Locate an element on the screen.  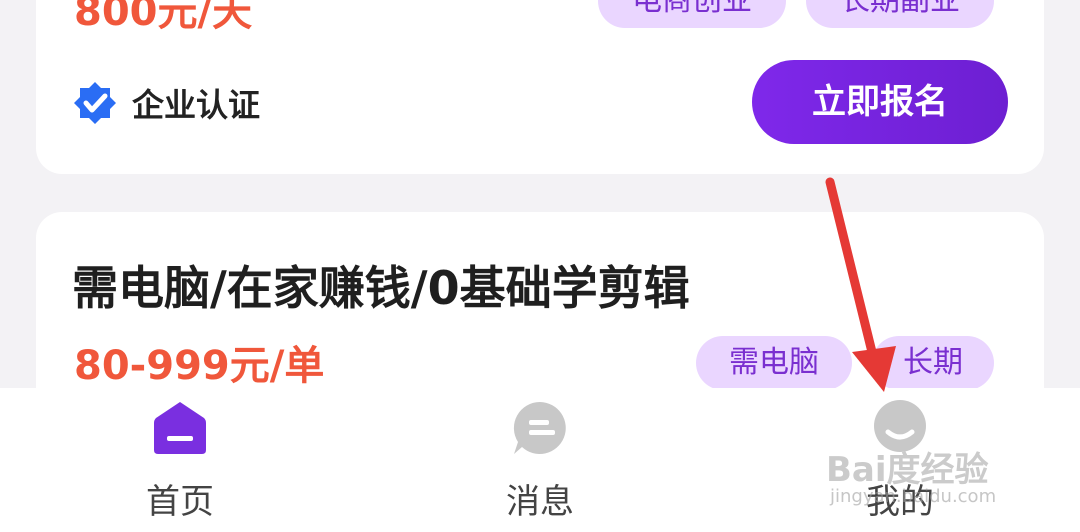
home-icon is located at coordinates (180, 428).